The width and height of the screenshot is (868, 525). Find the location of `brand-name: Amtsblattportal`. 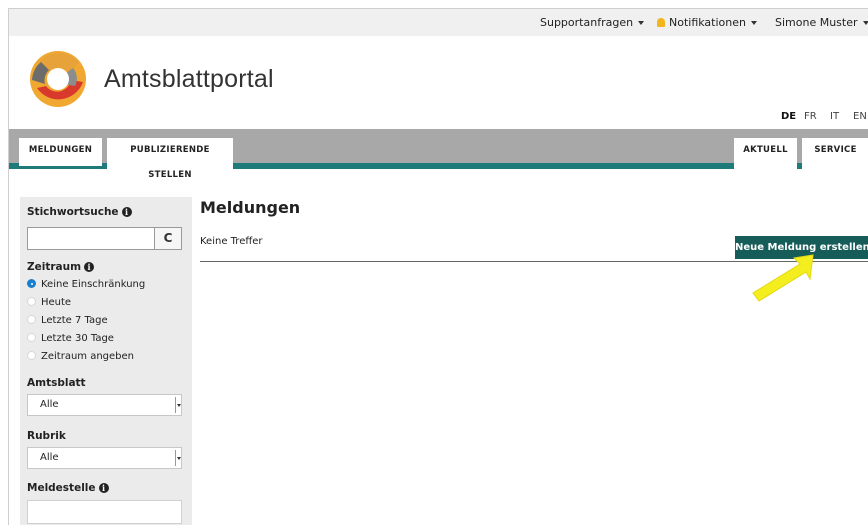

brand-name: Amtsblattportal is located at coordinates (189, 79).